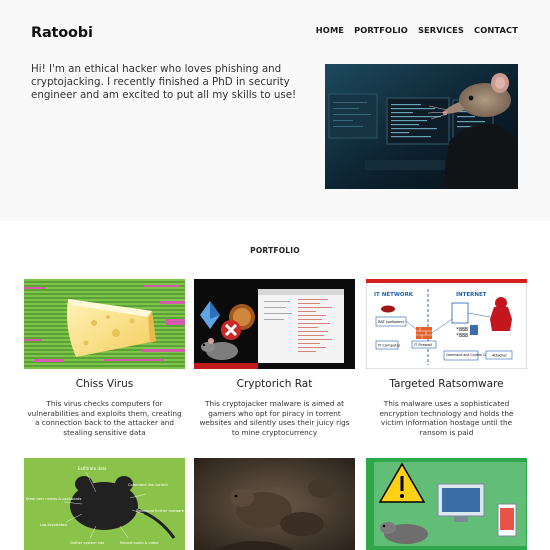 This screenshot has width=550, height=550. Describe the element at coordinates (53, 525) in the screenshot. I see `label-log: Log keystrokes` at that location.